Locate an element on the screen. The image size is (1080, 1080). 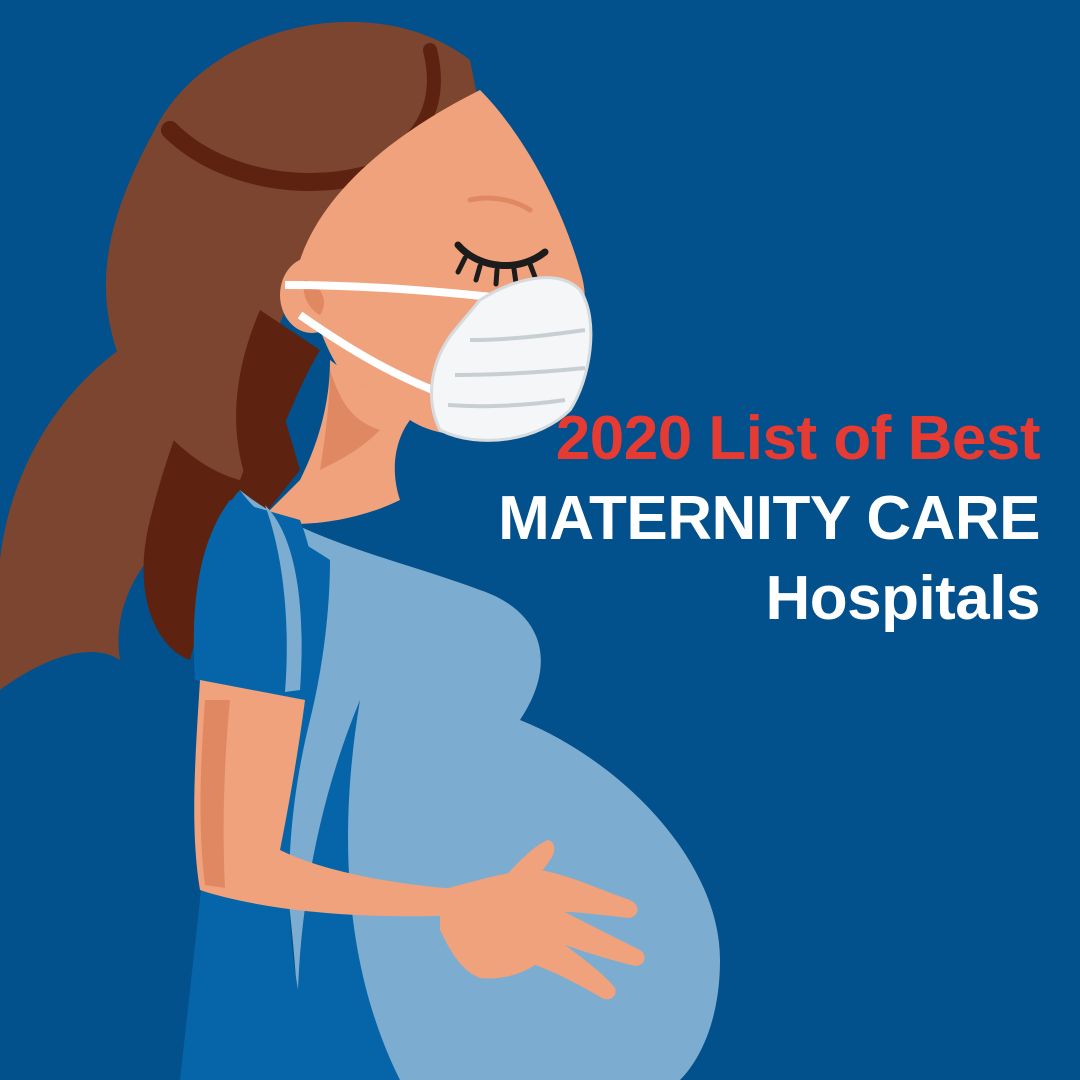
headline-year-line: 2020 List of Best is located at coordinates (798, 438).